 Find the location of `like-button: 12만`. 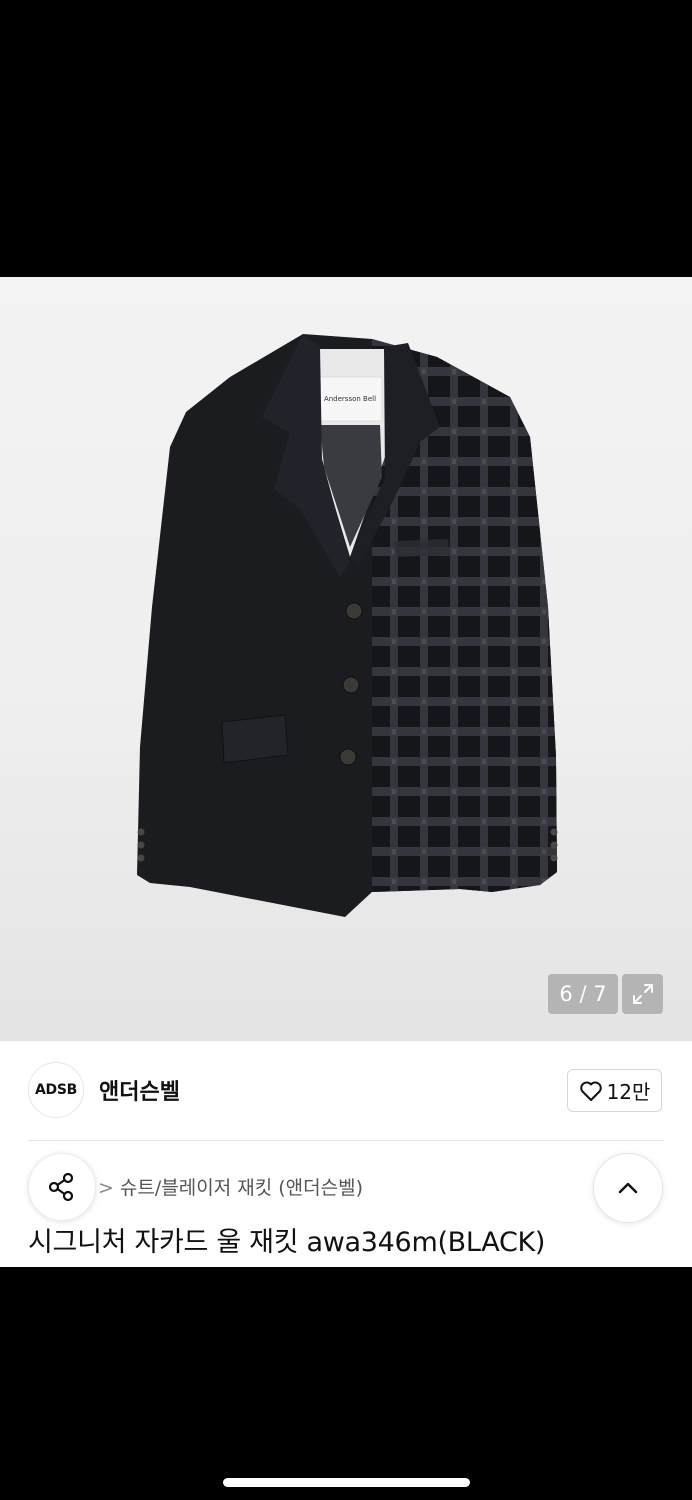

like-button: 12만 is located at coordinates (614, 1090).